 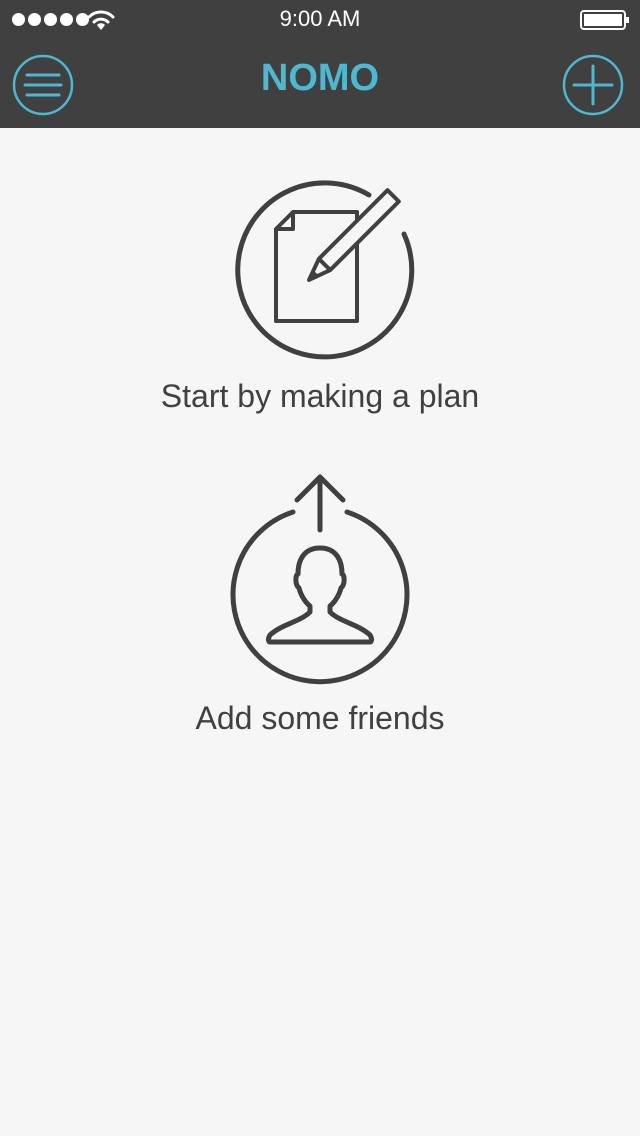 I want to click on top-bar: 9:00 AM NOMO, so click(x=320, y=64).